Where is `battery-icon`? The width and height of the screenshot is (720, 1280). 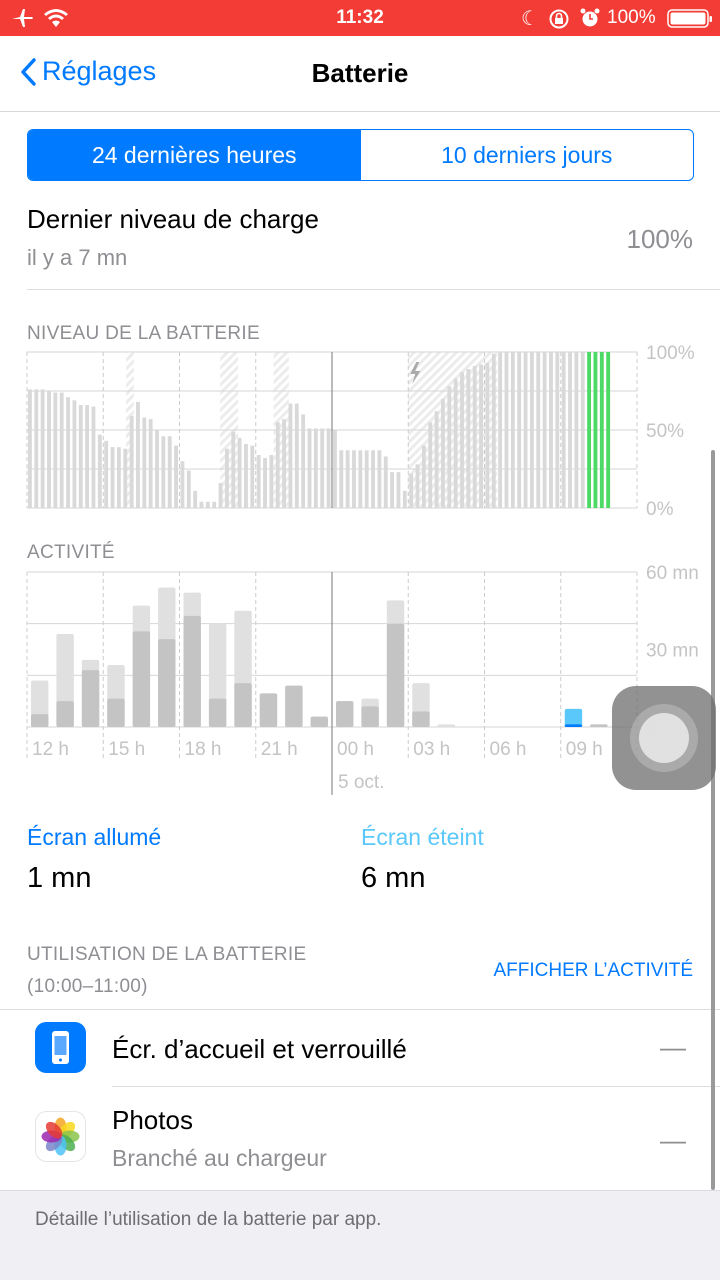
battery-icon is located at coordinates (689, 18).